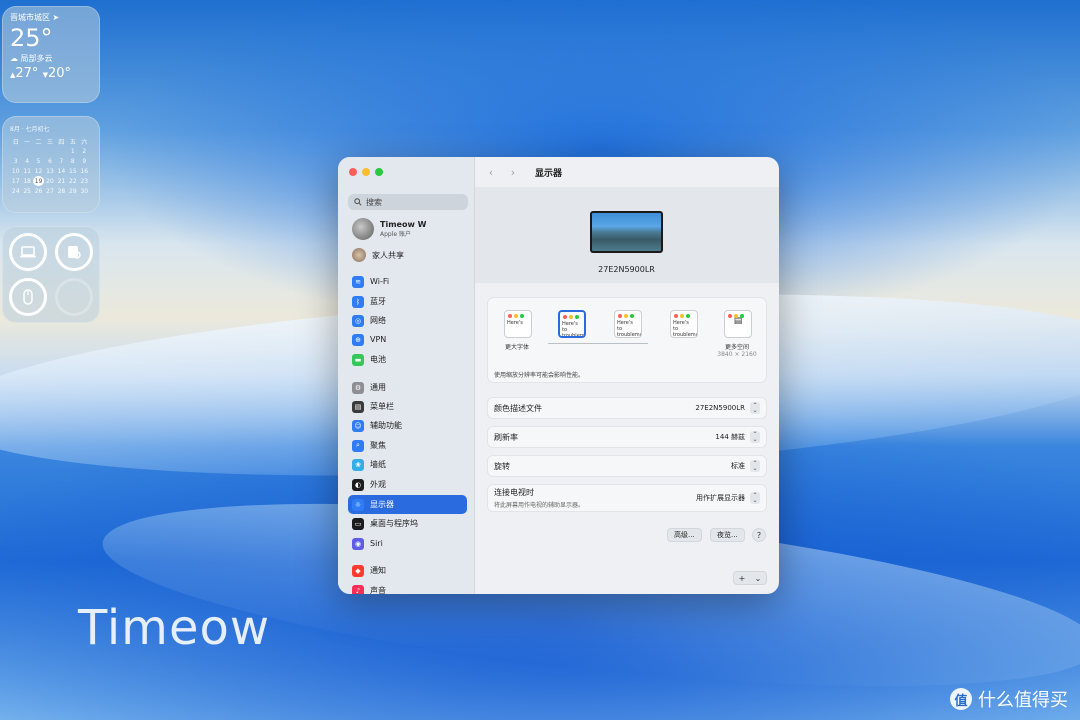  I want to click on sidebar-item-vpn: ⊕ VPN, so click(407, 339).